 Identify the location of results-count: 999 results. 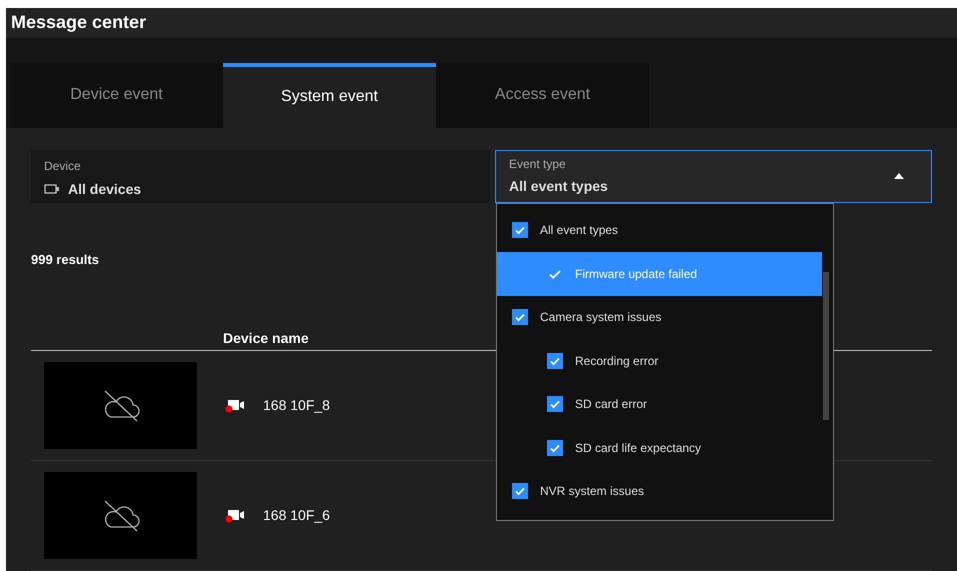
(65, 259).